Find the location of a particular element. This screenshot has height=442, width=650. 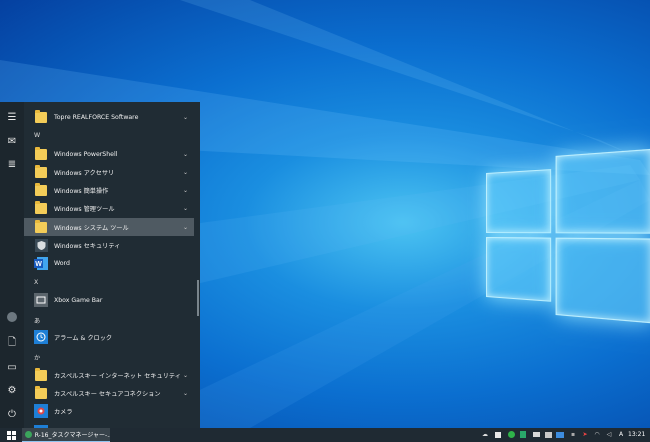

clock-icon is located at coordinates (41, 337).